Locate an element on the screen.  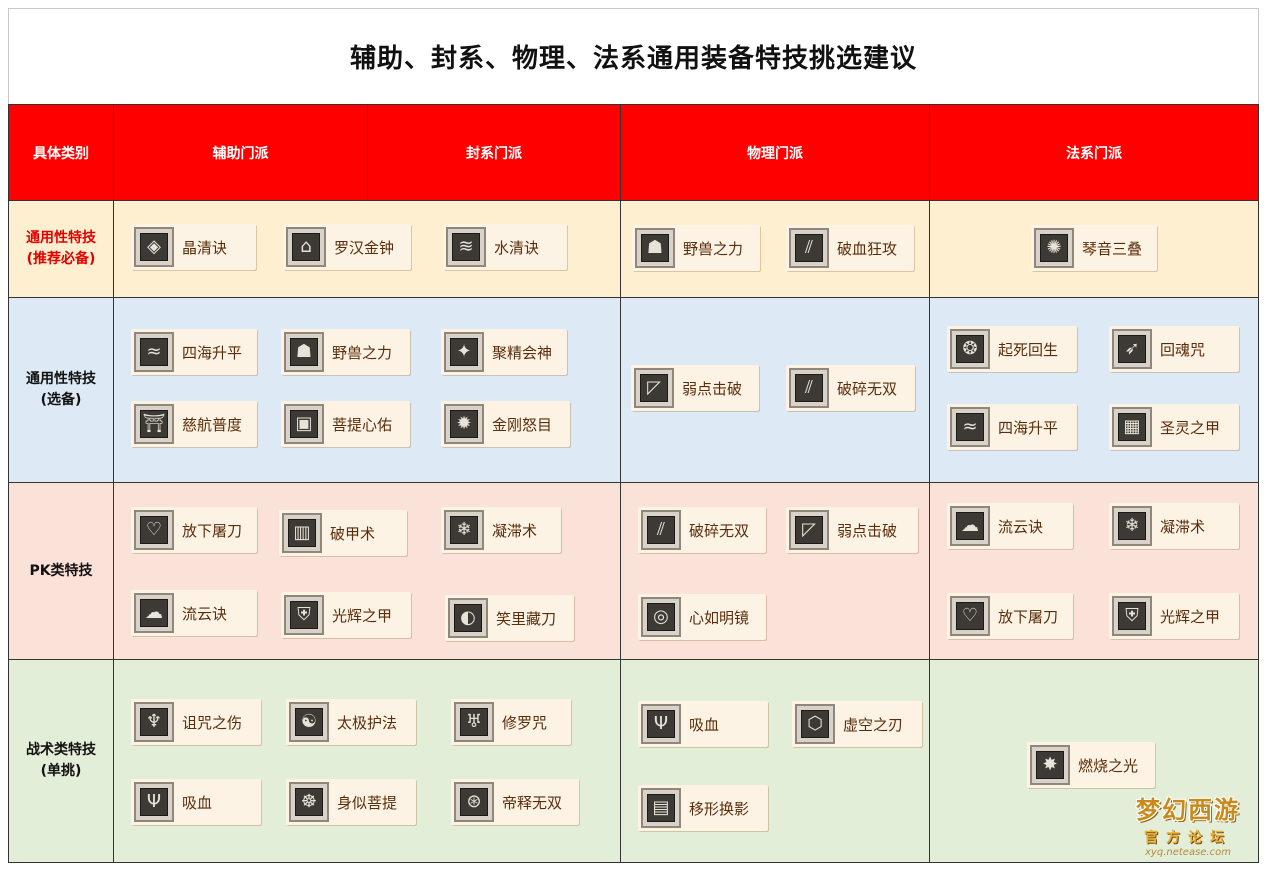
skill-chip: ♆ 诅咒之伤 is located at coordinates (196, 722).